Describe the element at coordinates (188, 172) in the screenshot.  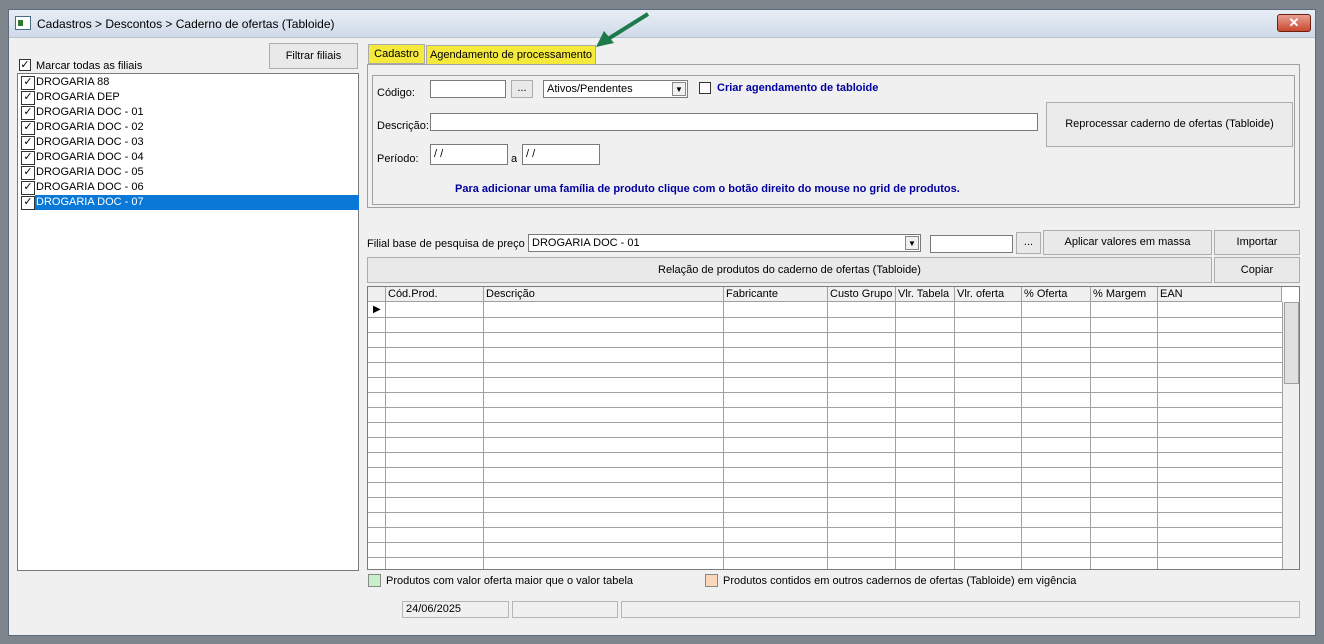
I see `filial-list-item: ✓ DROGARIA DOC - 05` at that location.